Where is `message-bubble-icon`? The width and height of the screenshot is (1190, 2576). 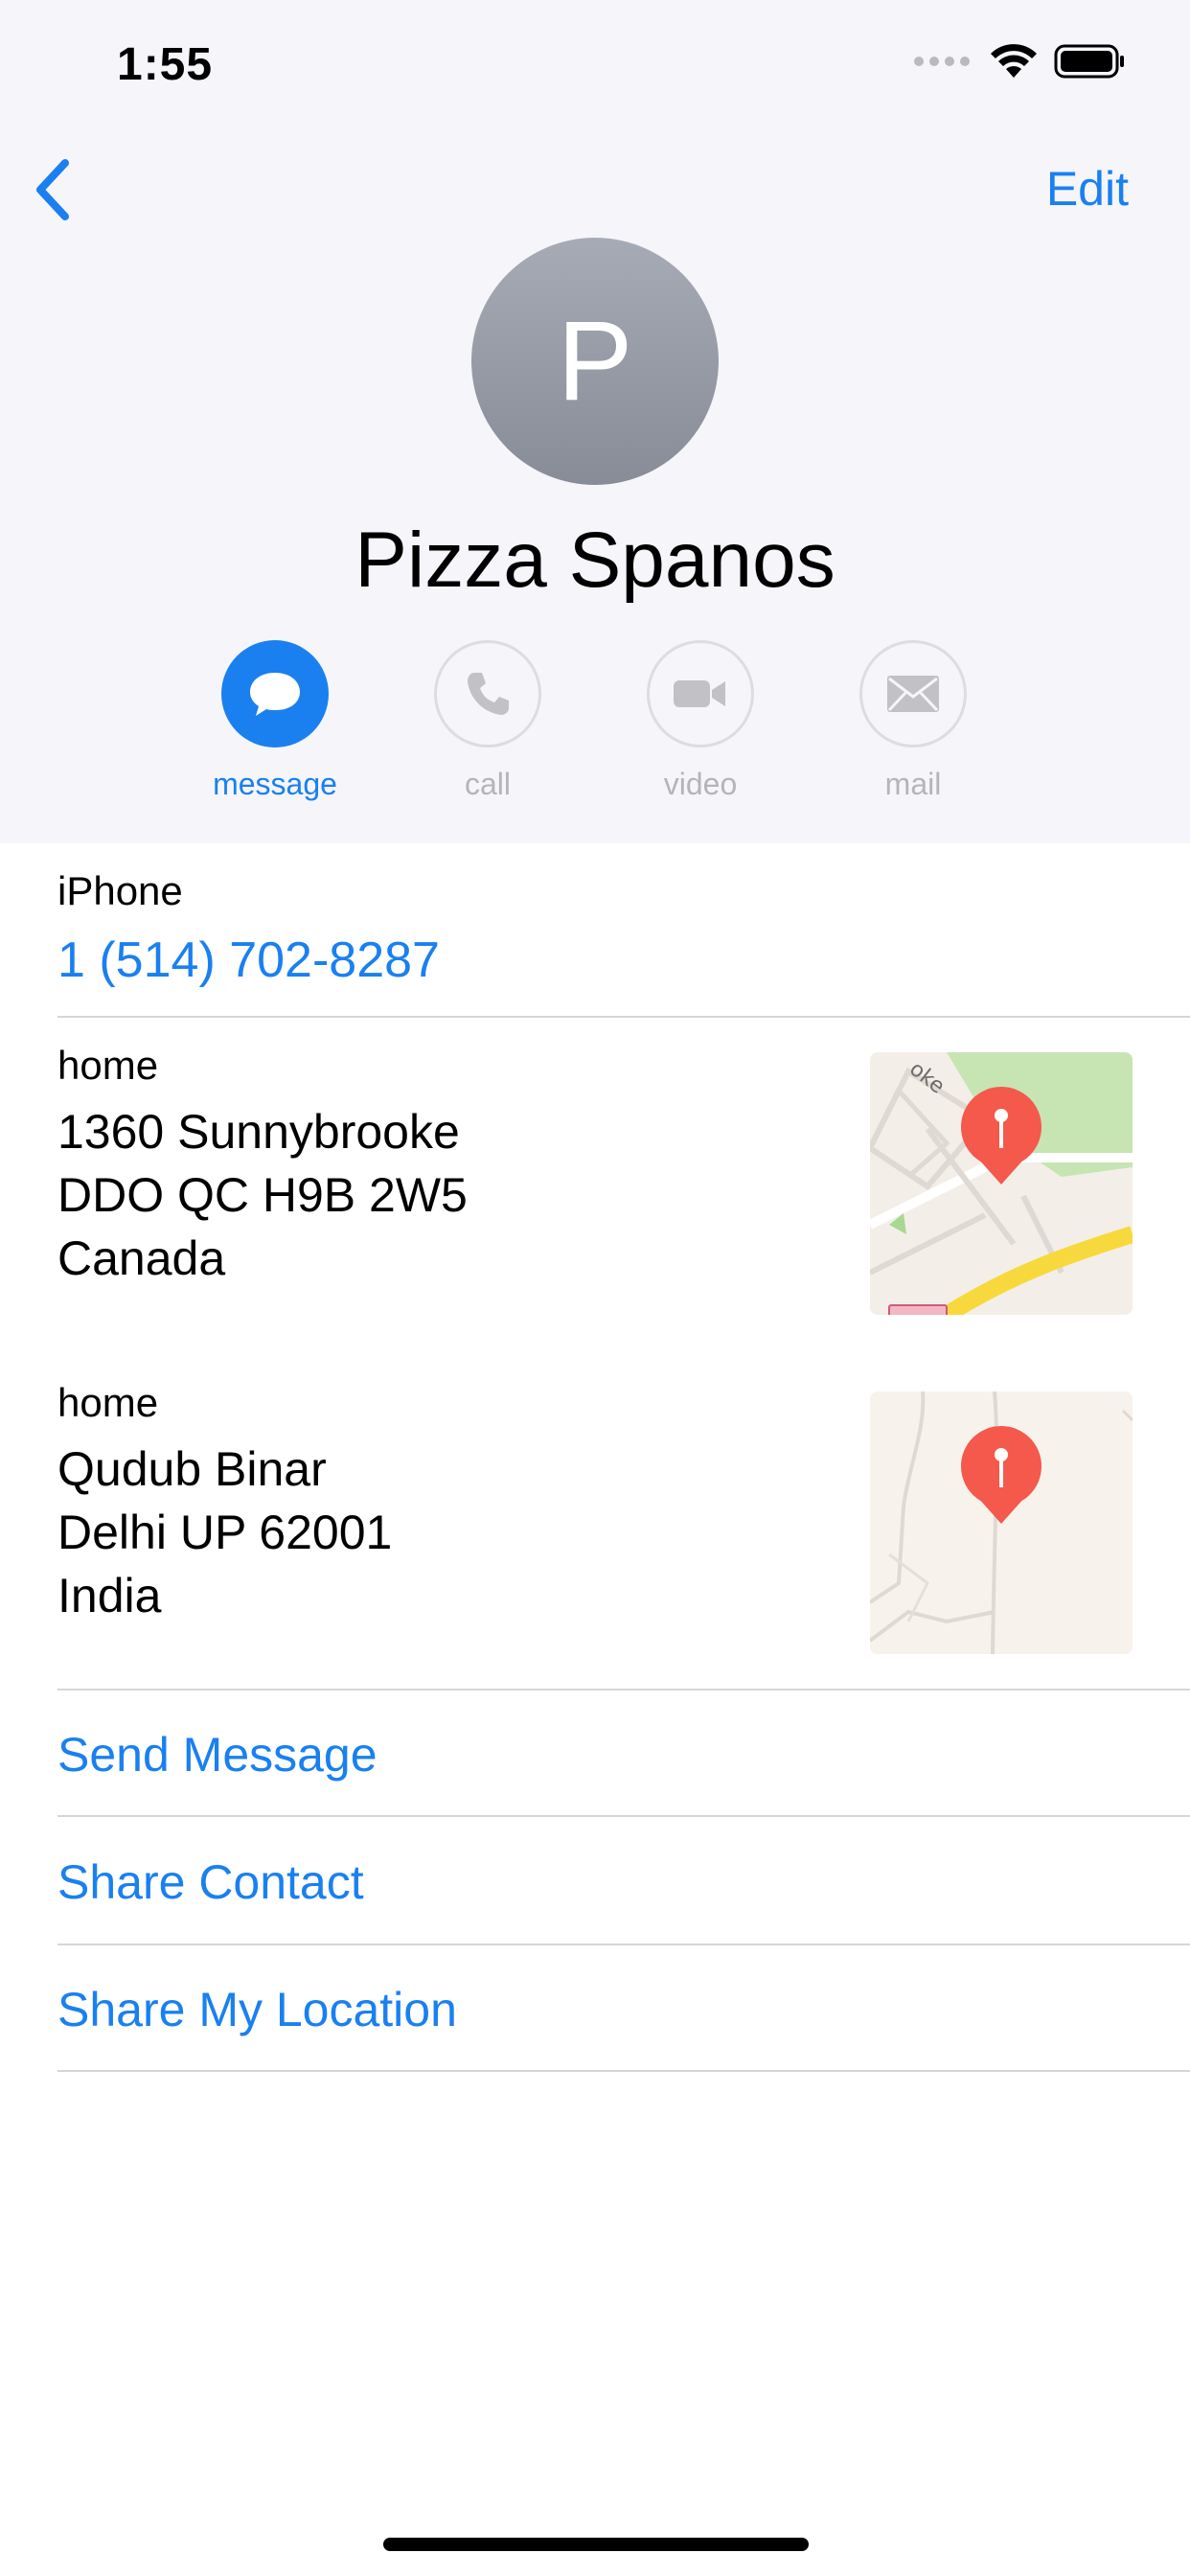 message-bubble-icon is located at coordinates (275, 694).